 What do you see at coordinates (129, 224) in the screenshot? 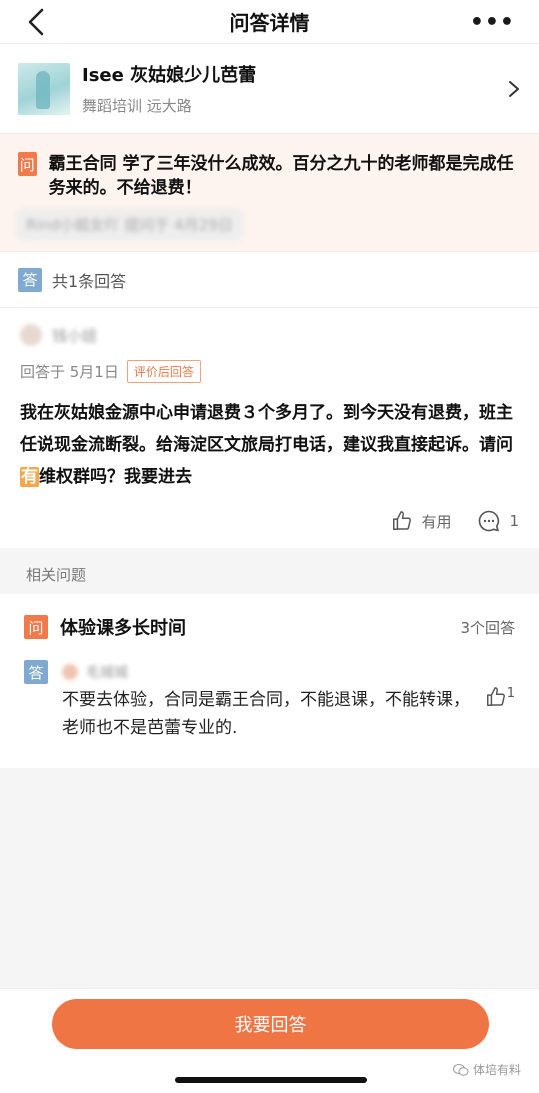
I see `asker-meta: Rind小姐女吖 提问于 4月29日` at bounding box center [129, 224].